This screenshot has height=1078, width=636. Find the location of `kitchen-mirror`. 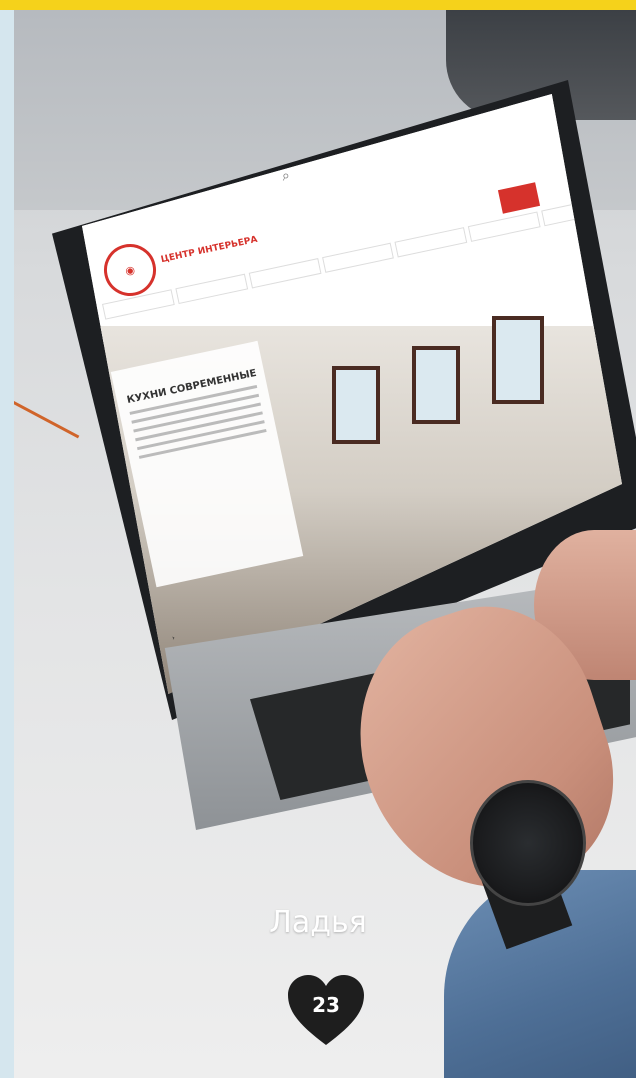

kitchen-mirror is located at coordinates (518, 360).